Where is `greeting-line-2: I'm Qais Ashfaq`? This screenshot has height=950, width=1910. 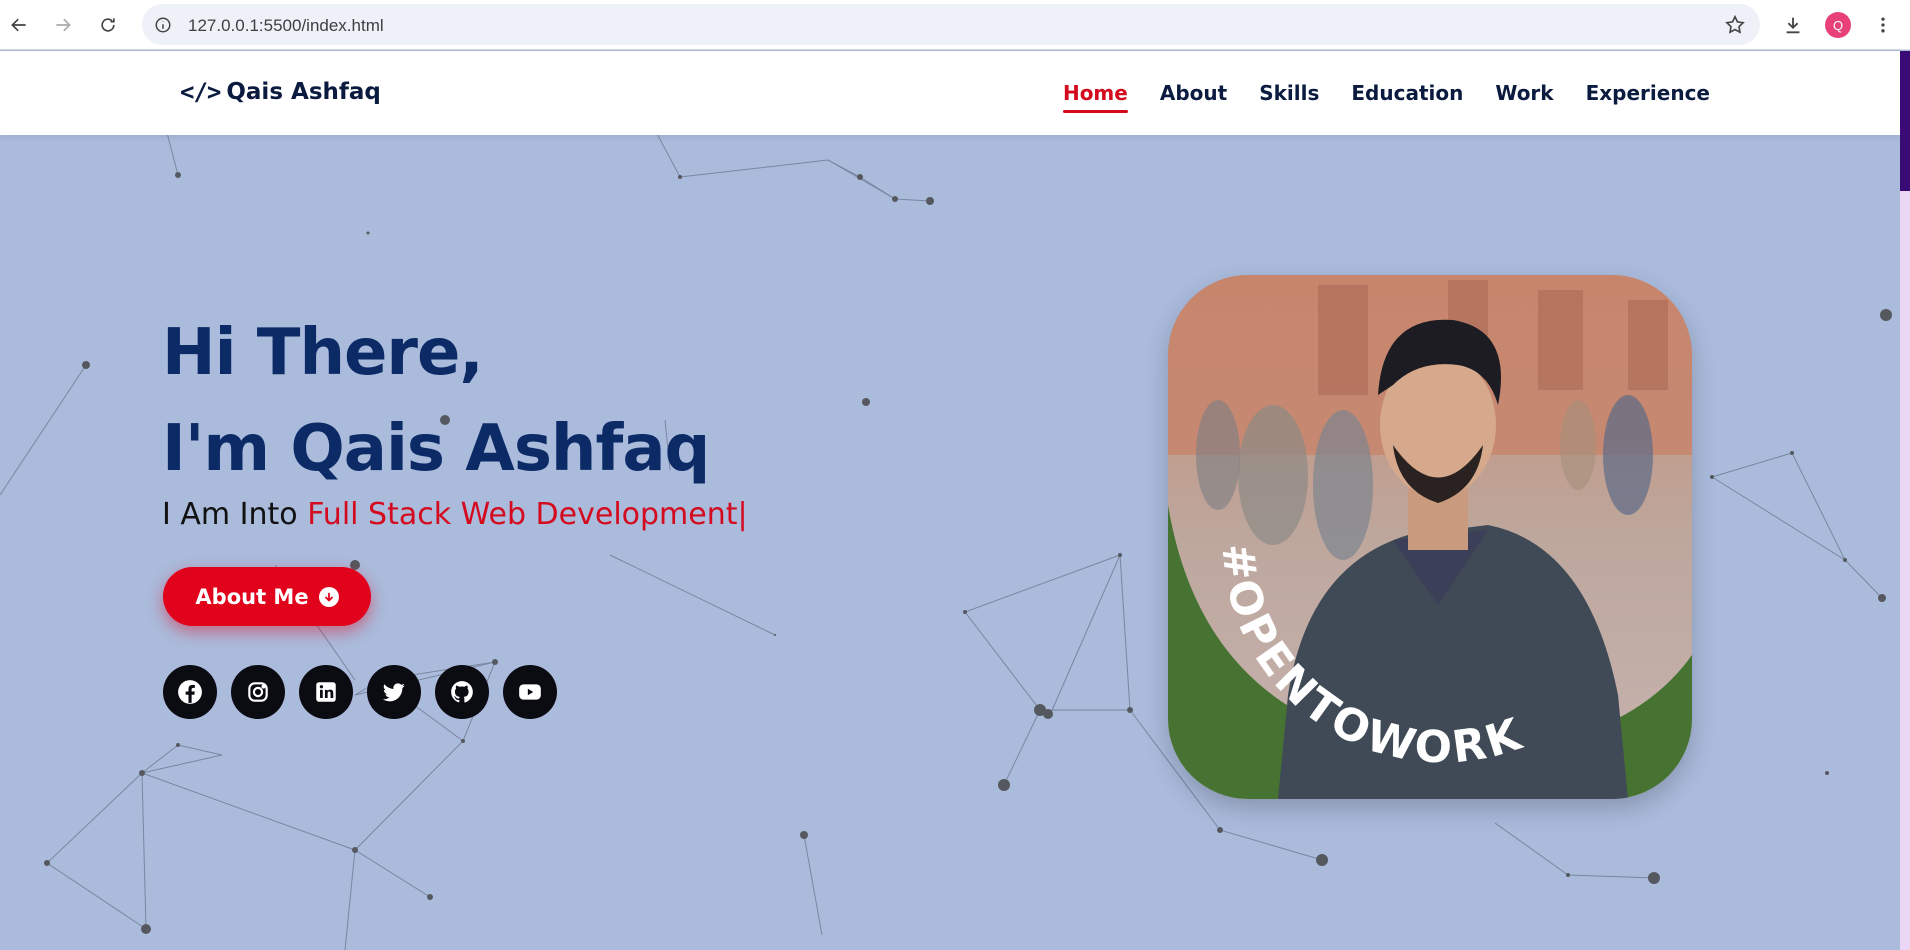
greeting-line-2: I'm Qais Ashfaq is located at coordinates (436, 449).